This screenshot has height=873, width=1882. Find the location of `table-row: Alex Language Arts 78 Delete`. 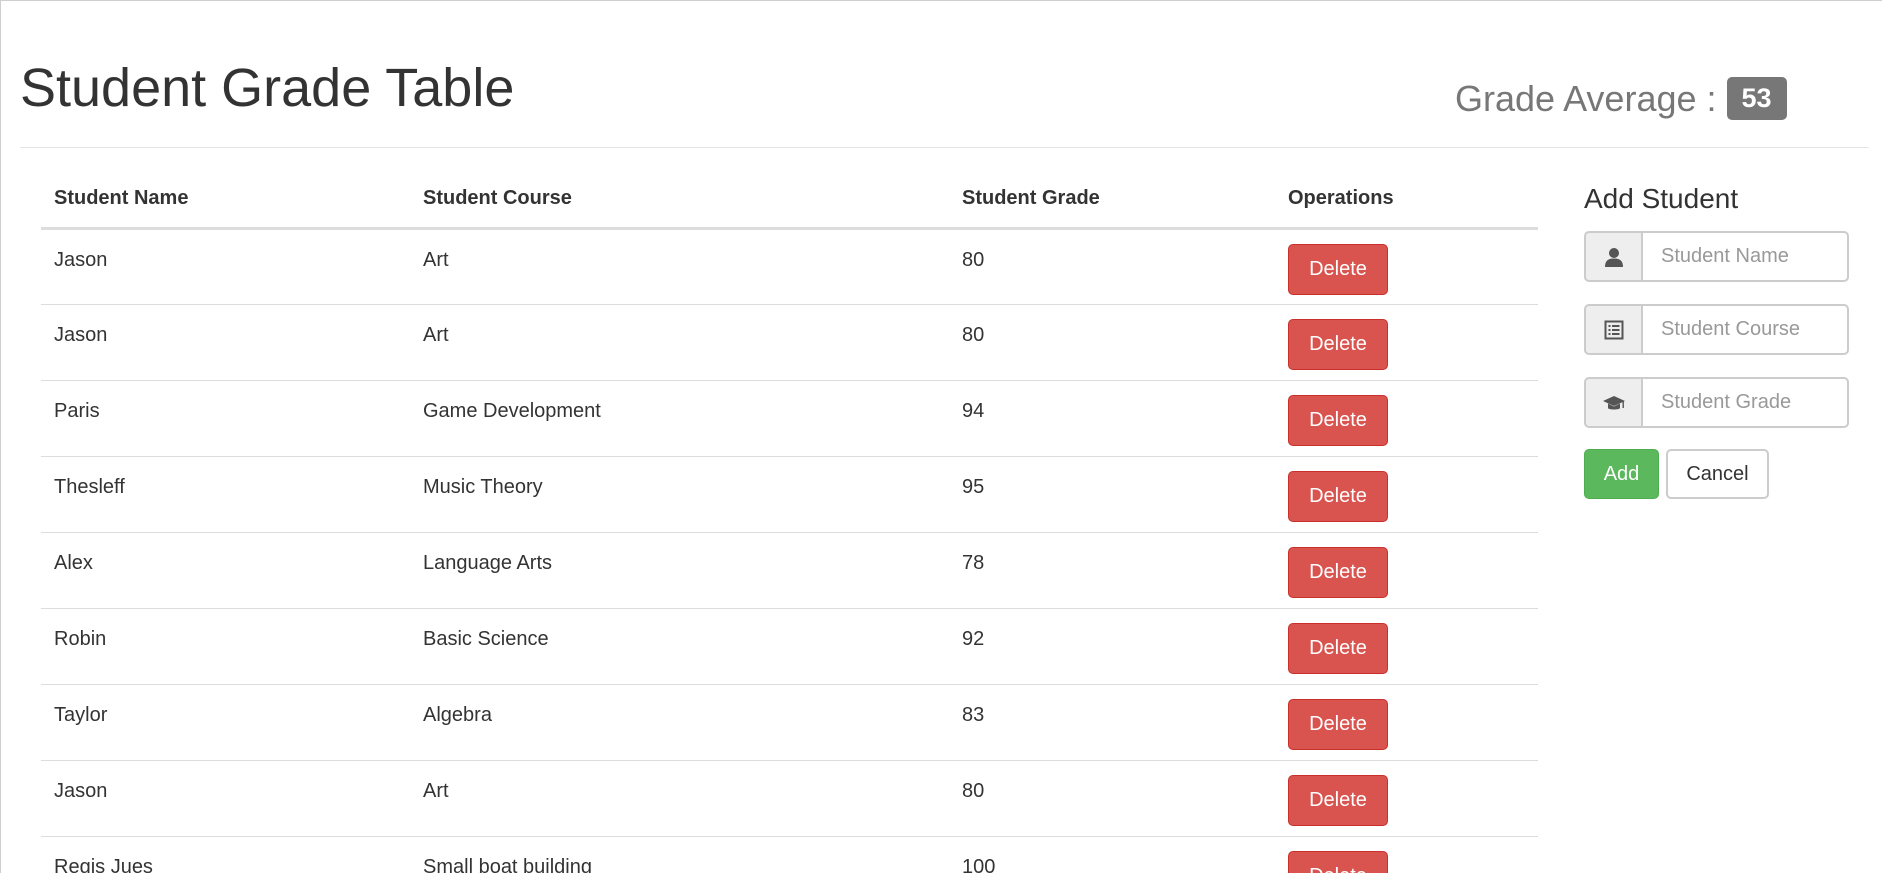

table-row: Alex Language Arts 78 Delete is located at coordinates (789, 570).